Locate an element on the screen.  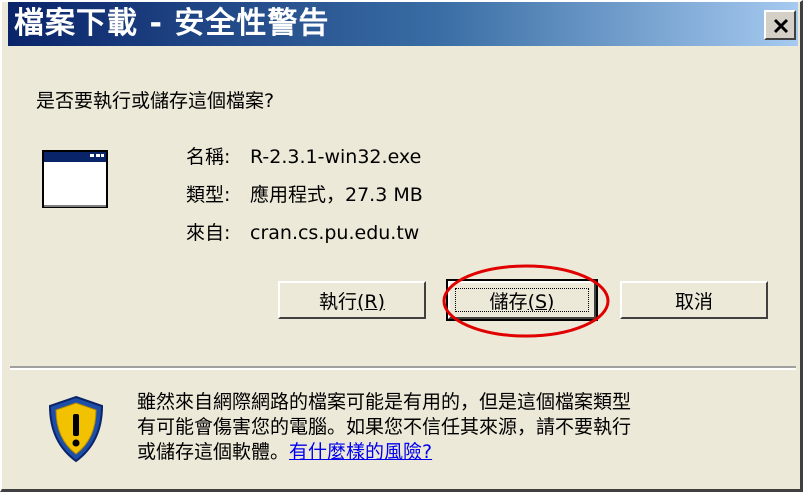
warning-line-2: 有可能會傷害您的電腦。如果您不信任其來源，請不要執行 is located at coordinates (384, 427).